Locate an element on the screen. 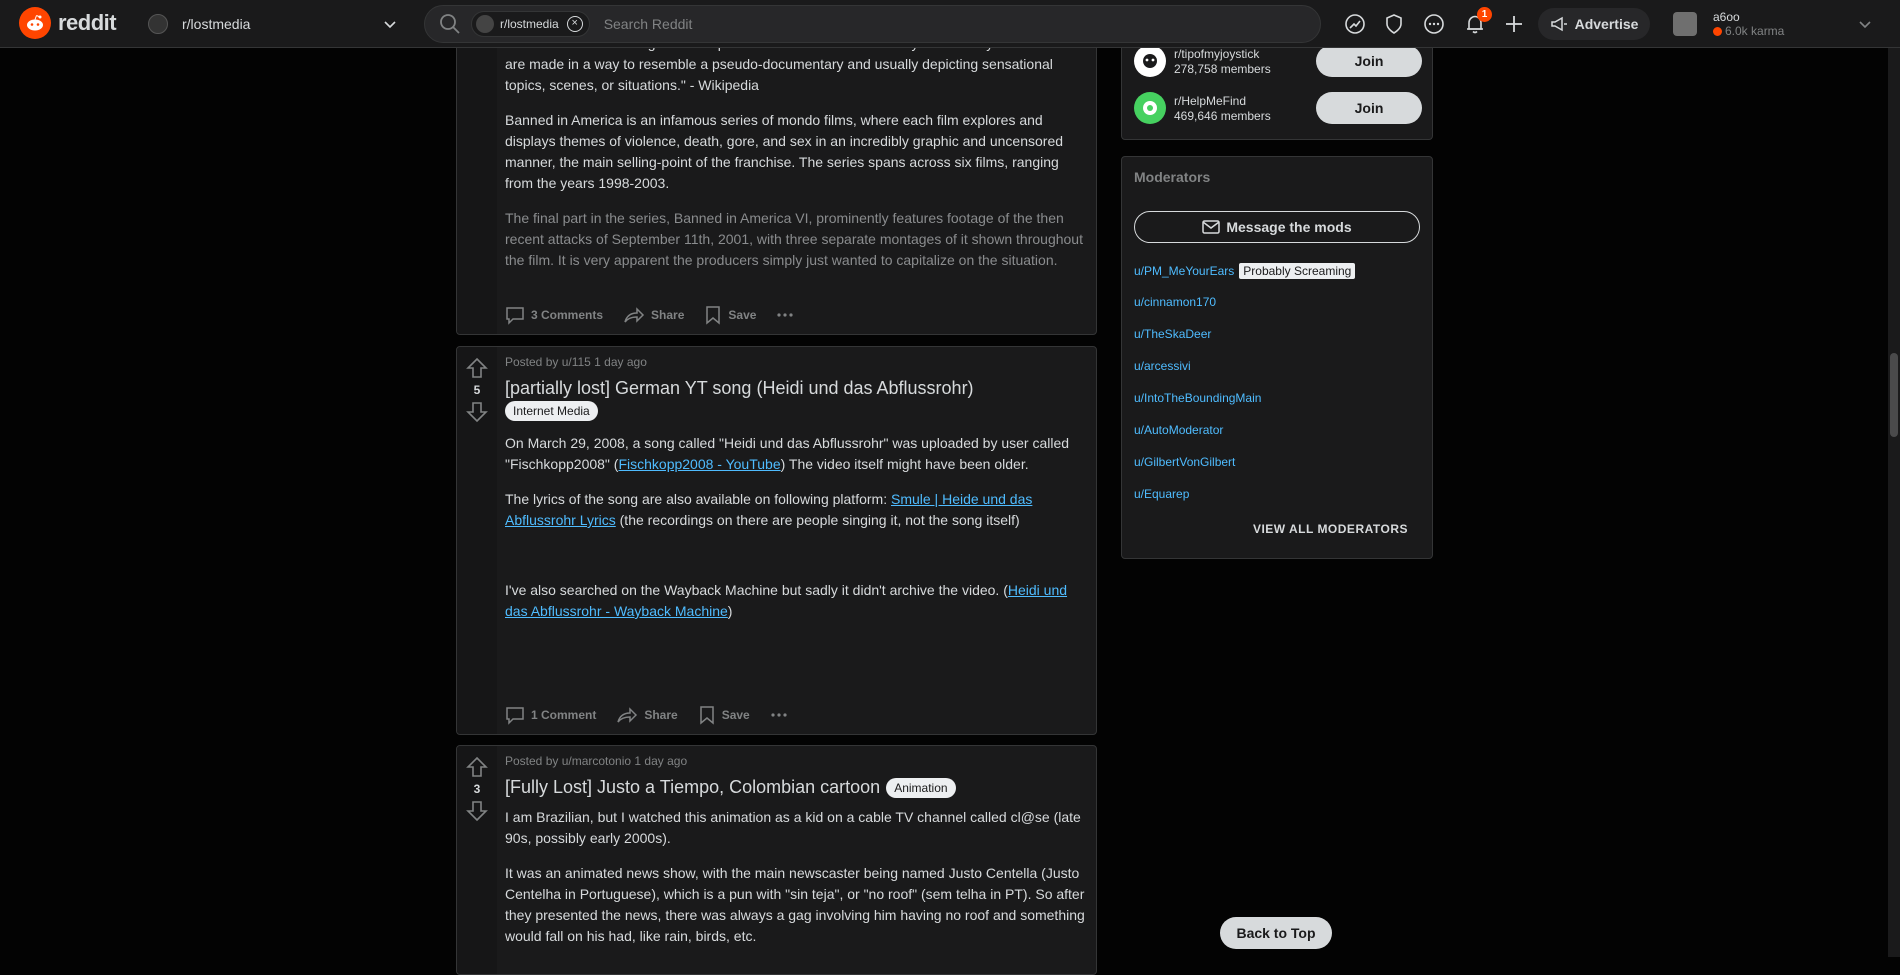 The width and height of the screenshot is (1900, 975). avatar is located at coordinates (1685, 24).